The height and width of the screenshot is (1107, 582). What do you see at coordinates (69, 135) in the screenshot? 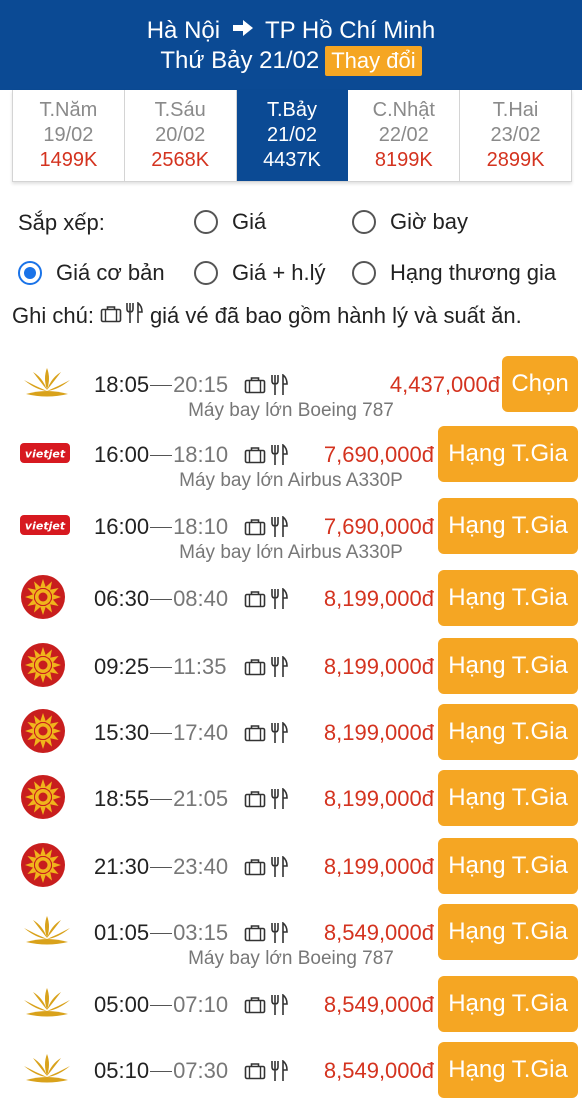
I see `date-tab: T.Năm 19/02 1499K` at bounding box center [69, 135].